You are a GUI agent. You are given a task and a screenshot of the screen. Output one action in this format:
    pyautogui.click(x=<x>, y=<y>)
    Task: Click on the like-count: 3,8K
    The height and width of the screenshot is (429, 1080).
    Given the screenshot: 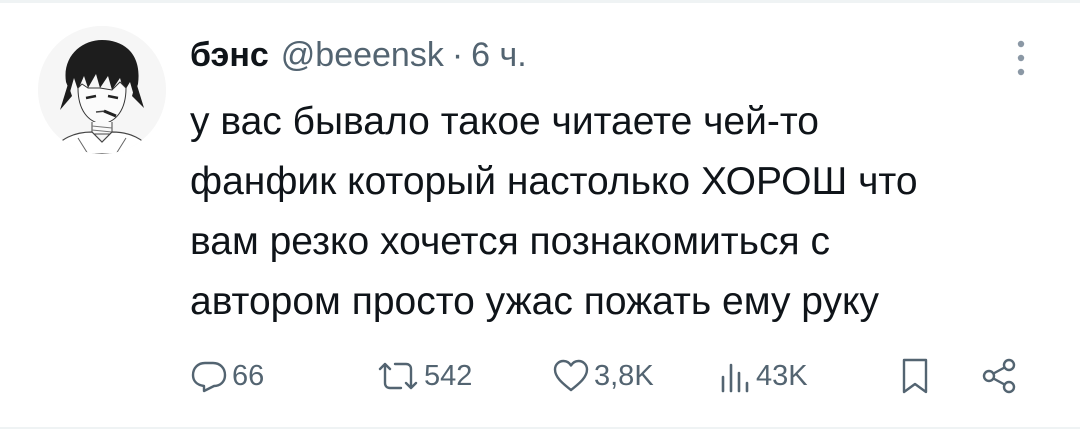 What is the action you would take?
    pyautogui.click(x=624, y=375)
    